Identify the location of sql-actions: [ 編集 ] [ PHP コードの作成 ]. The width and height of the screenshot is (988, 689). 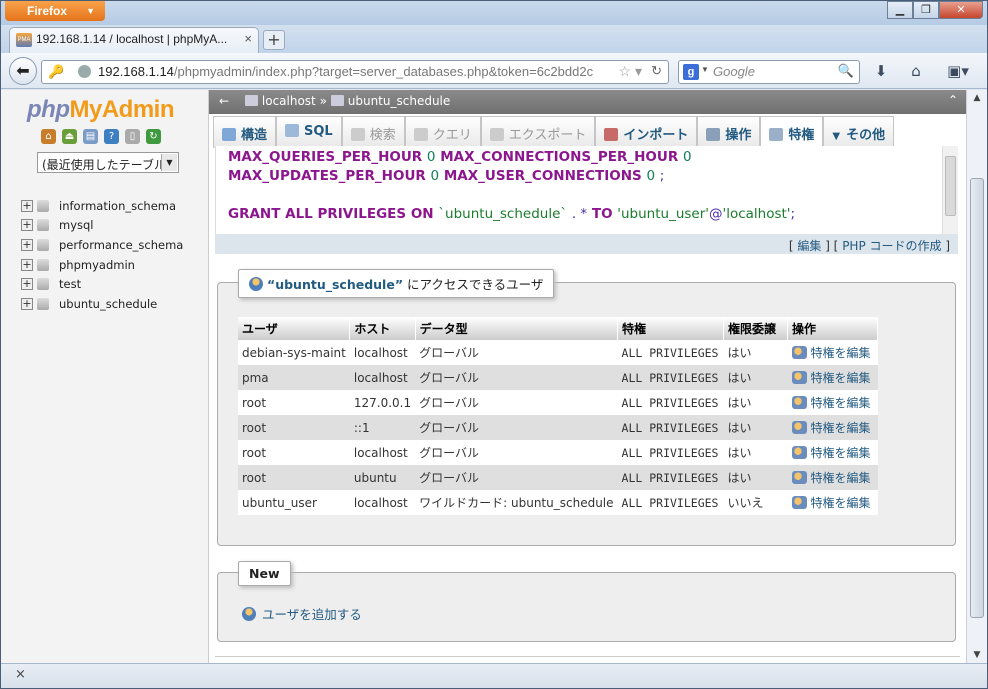
(586, 244).